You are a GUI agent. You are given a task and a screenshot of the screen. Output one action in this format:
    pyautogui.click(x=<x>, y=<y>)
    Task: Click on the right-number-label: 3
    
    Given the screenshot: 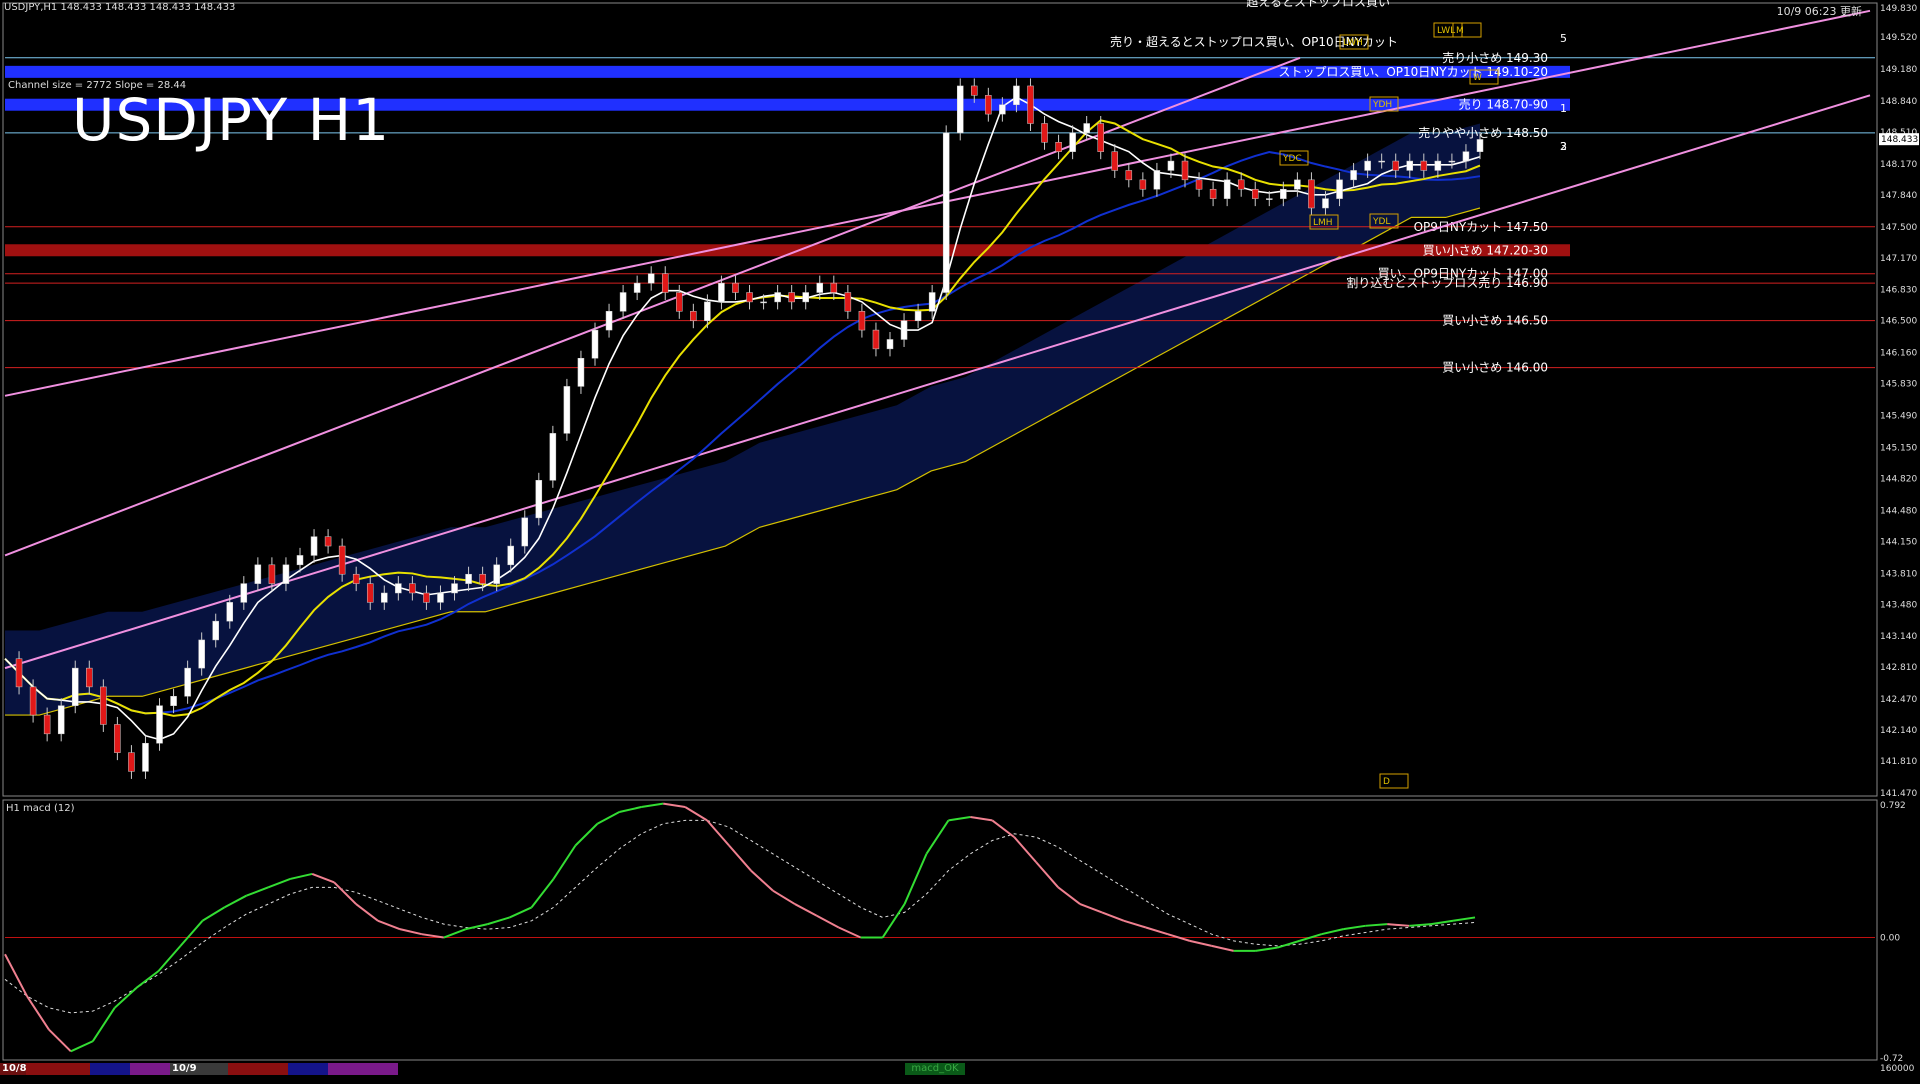 What is the action you would take?
    pyautogui.click(x=1563, y=146)
    